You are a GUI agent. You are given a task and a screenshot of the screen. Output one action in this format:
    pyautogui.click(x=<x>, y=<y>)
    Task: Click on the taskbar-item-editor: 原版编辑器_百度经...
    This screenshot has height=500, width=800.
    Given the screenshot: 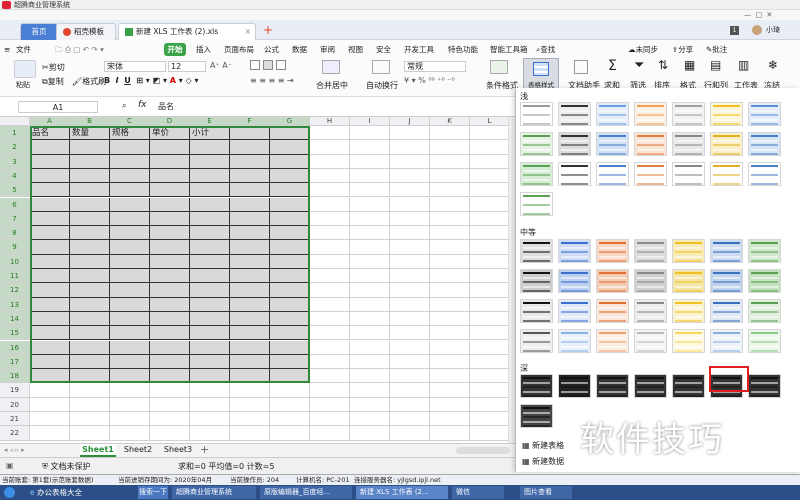 What is the action you would take?
    pyautogui.click(x=306, y=492)
    